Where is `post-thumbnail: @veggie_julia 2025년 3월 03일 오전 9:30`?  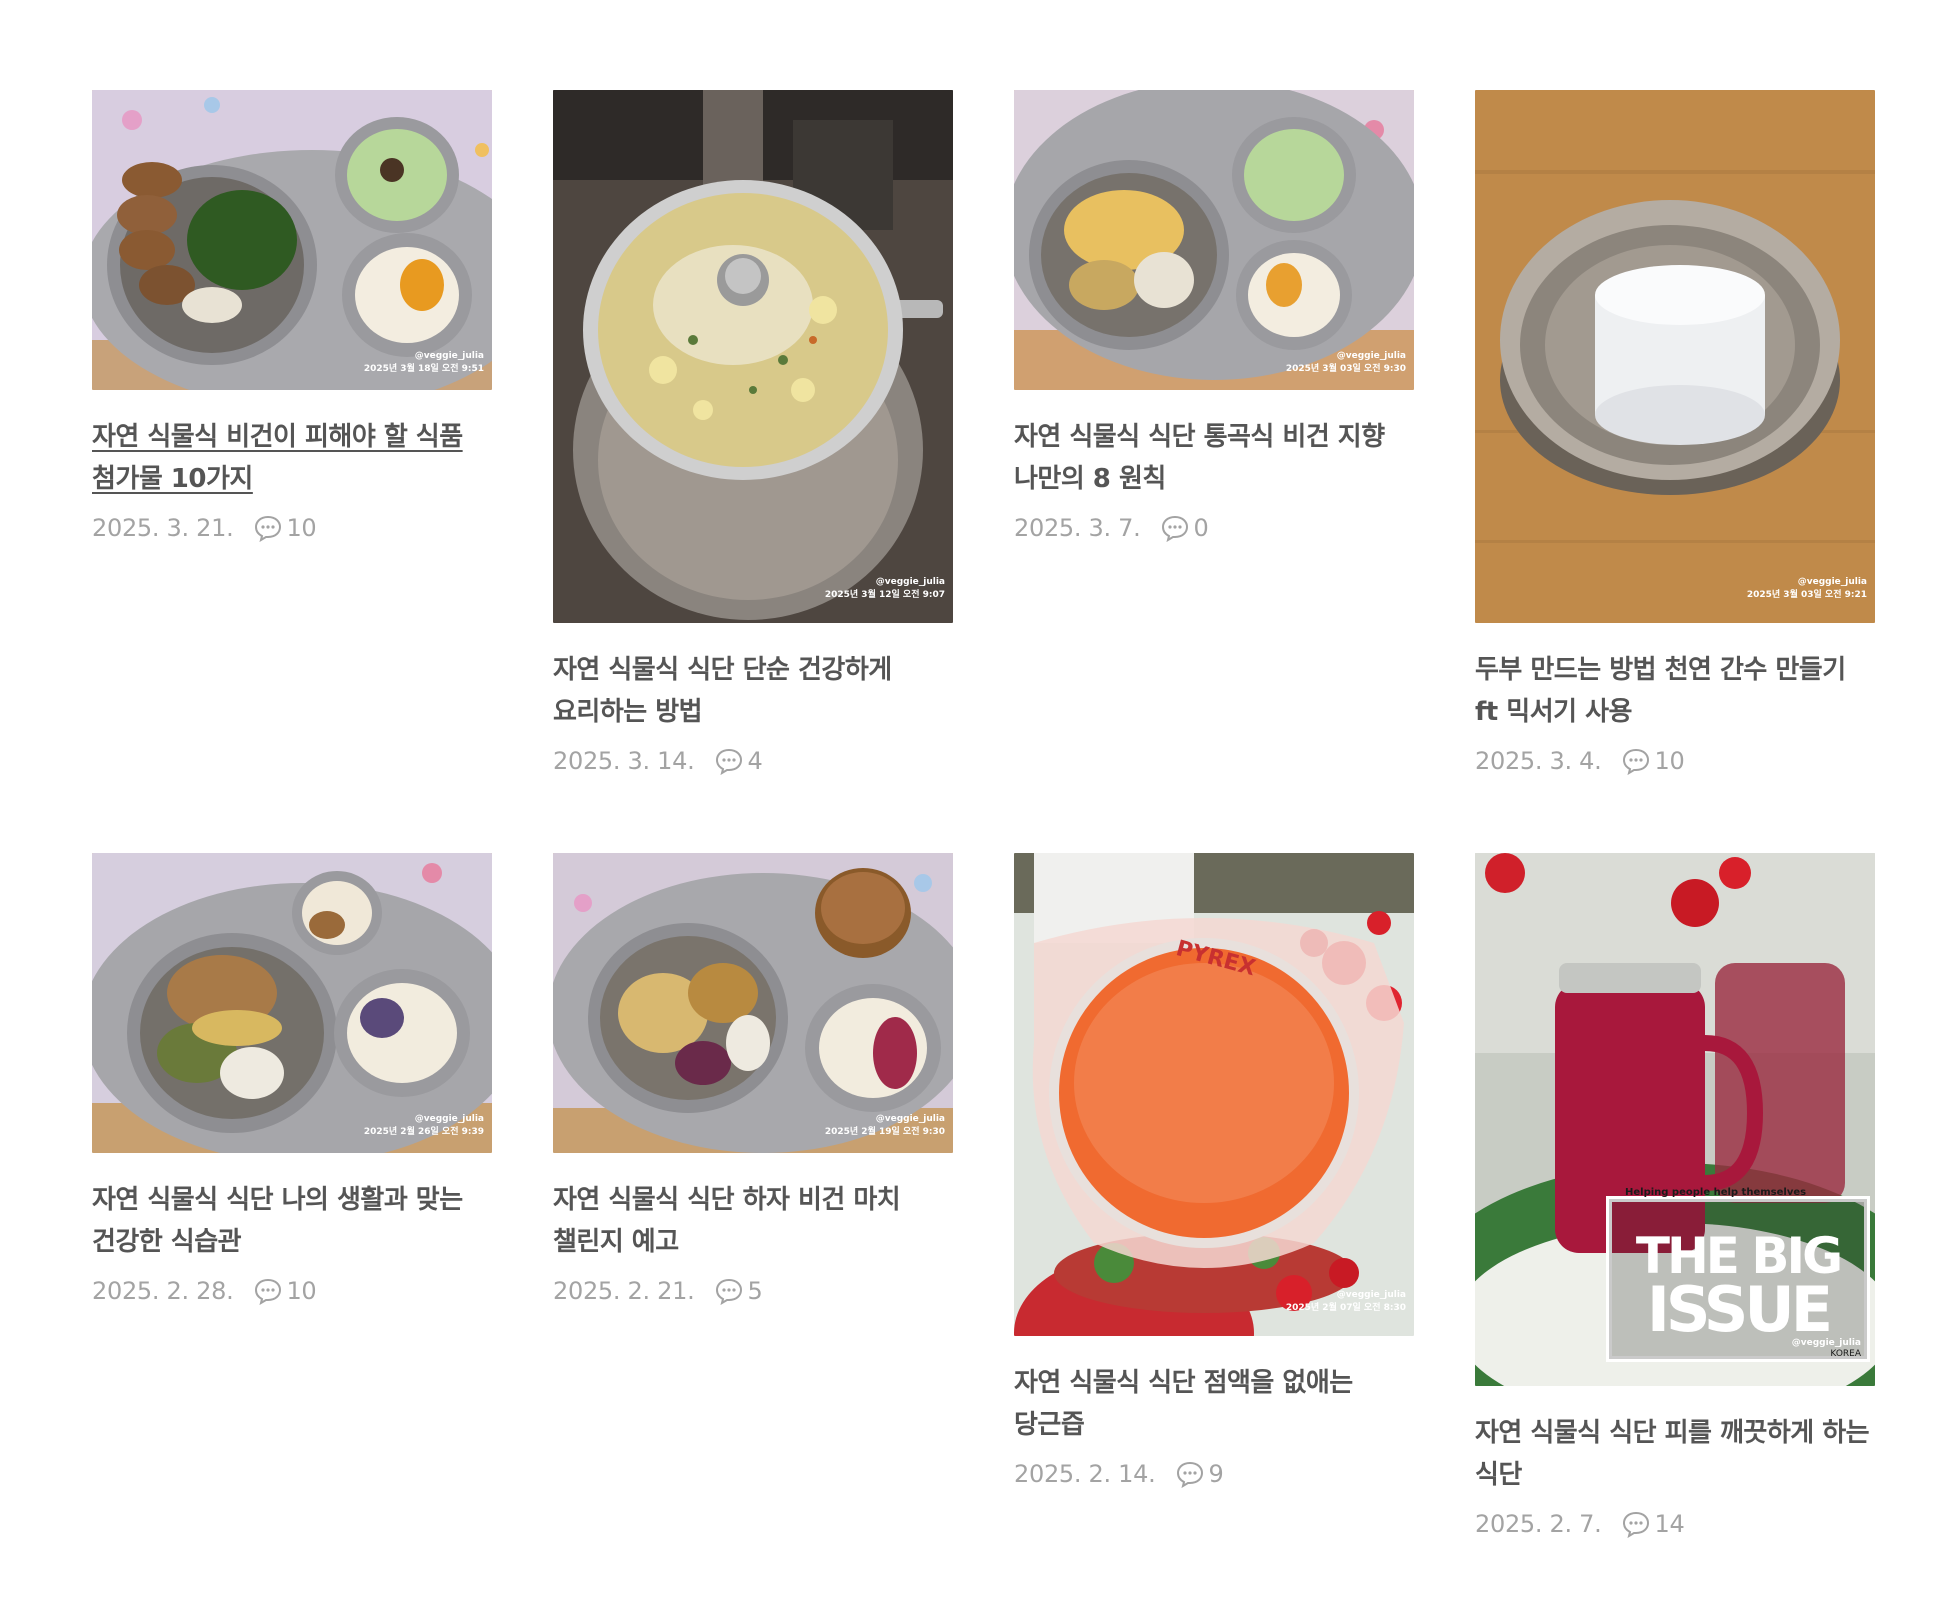 post-thumbnail: @veggie_julia 2025년 3월 03일 오전 9:30 is located at coordinates (1214, 240).